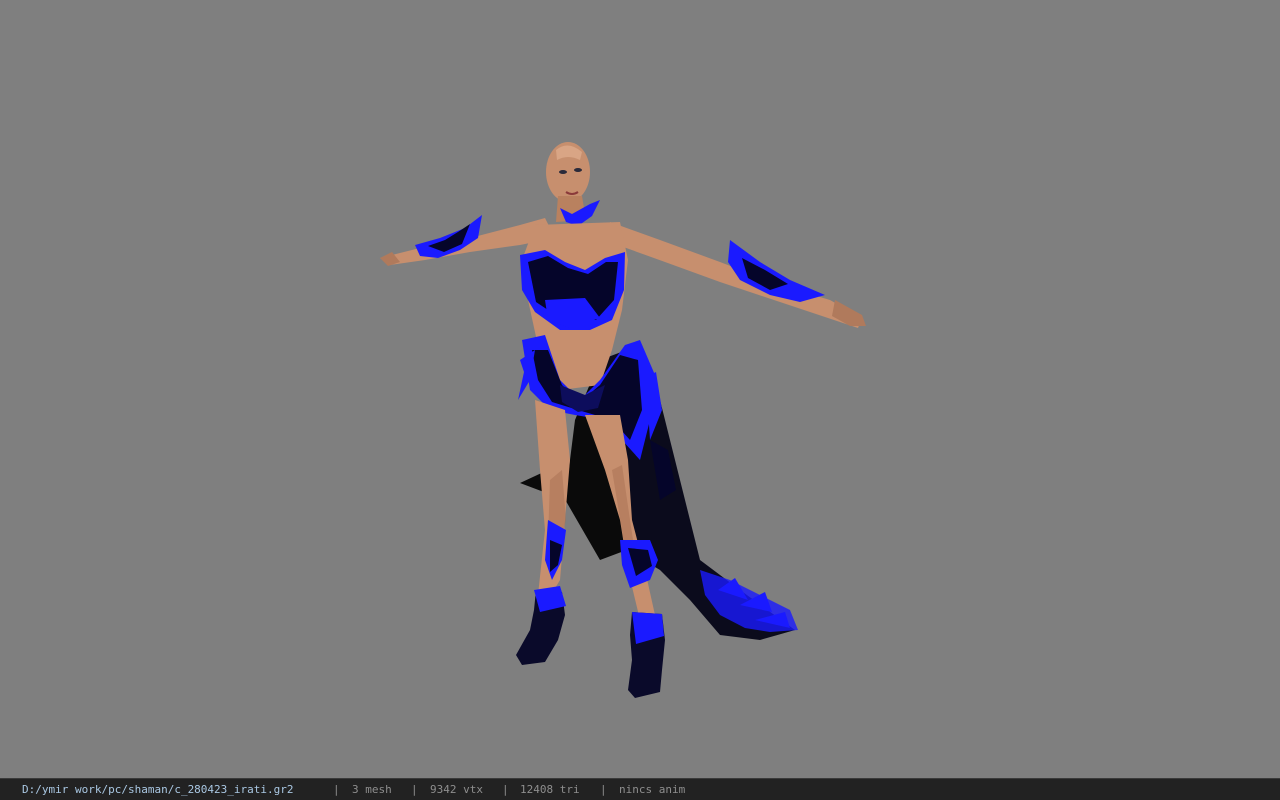 The width and height of the screenshot is (1280, 800). What do you see at coordinates (456, 789) in the screenshot?
I see `vertex-count-label: 9342 vtx` at bounding box center [456, 789].